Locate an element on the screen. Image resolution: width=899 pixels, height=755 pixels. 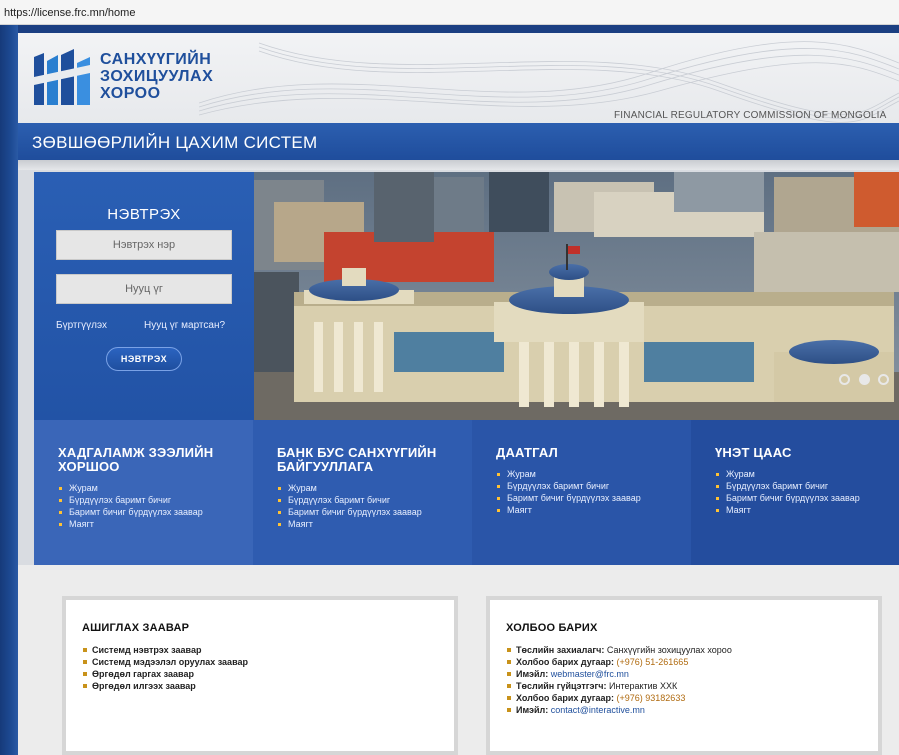
contact-row: Холбоо барих дугаар: (+976) 51-261665 is located at coordinates (692, 662).